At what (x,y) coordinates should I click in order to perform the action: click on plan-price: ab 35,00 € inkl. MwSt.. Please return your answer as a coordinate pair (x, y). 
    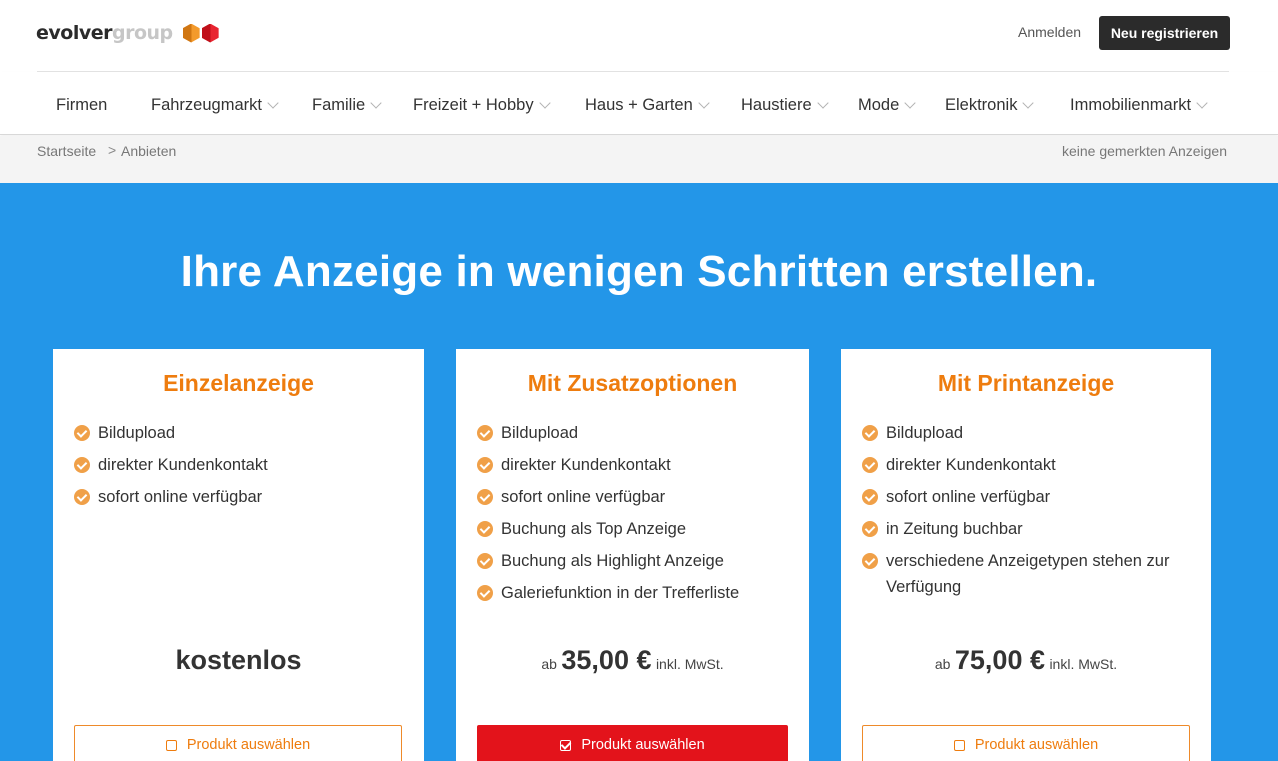
    Looking at the image, I should click on (632, 660).